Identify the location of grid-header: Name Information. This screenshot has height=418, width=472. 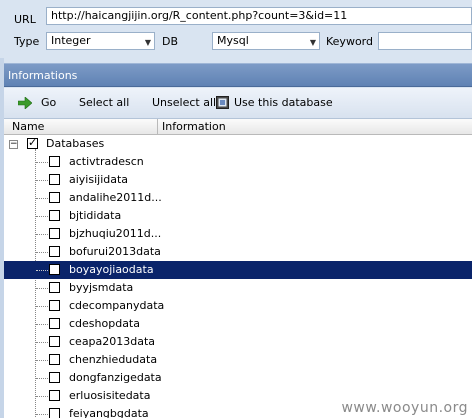
(238, 127).